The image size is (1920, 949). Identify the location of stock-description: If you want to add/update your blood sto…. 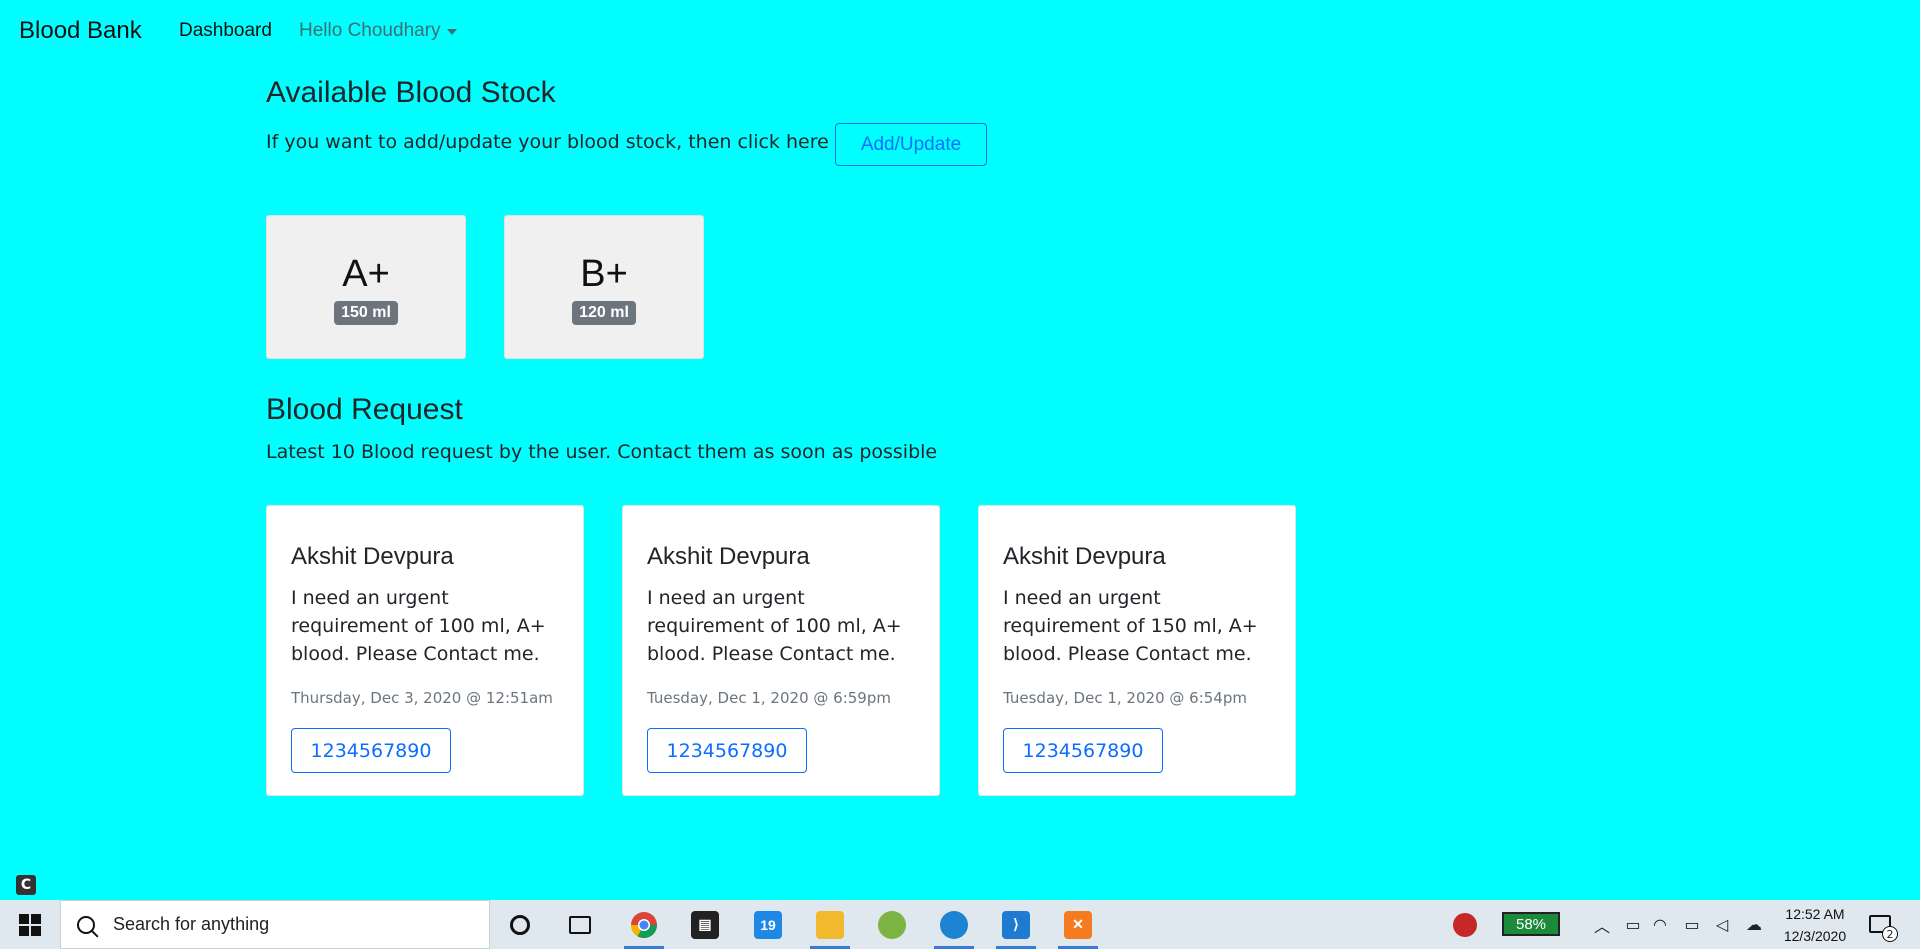
(547, 142).